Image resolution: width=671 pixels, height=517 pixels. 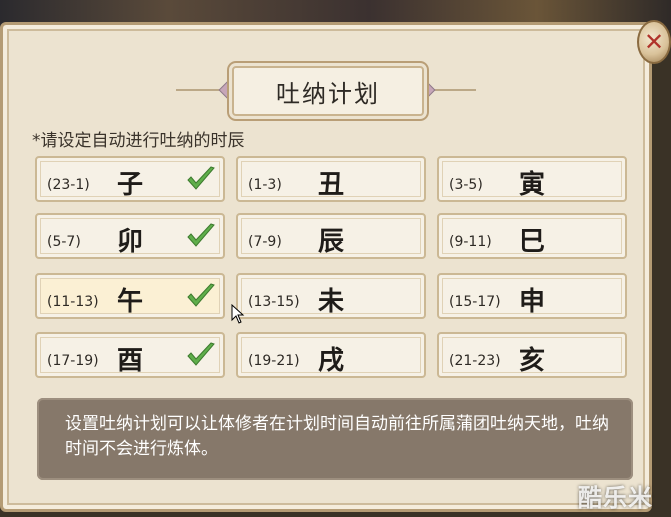 I want to click on time-slot-yin: (3-5) 寅, so click(x=532, y=179).